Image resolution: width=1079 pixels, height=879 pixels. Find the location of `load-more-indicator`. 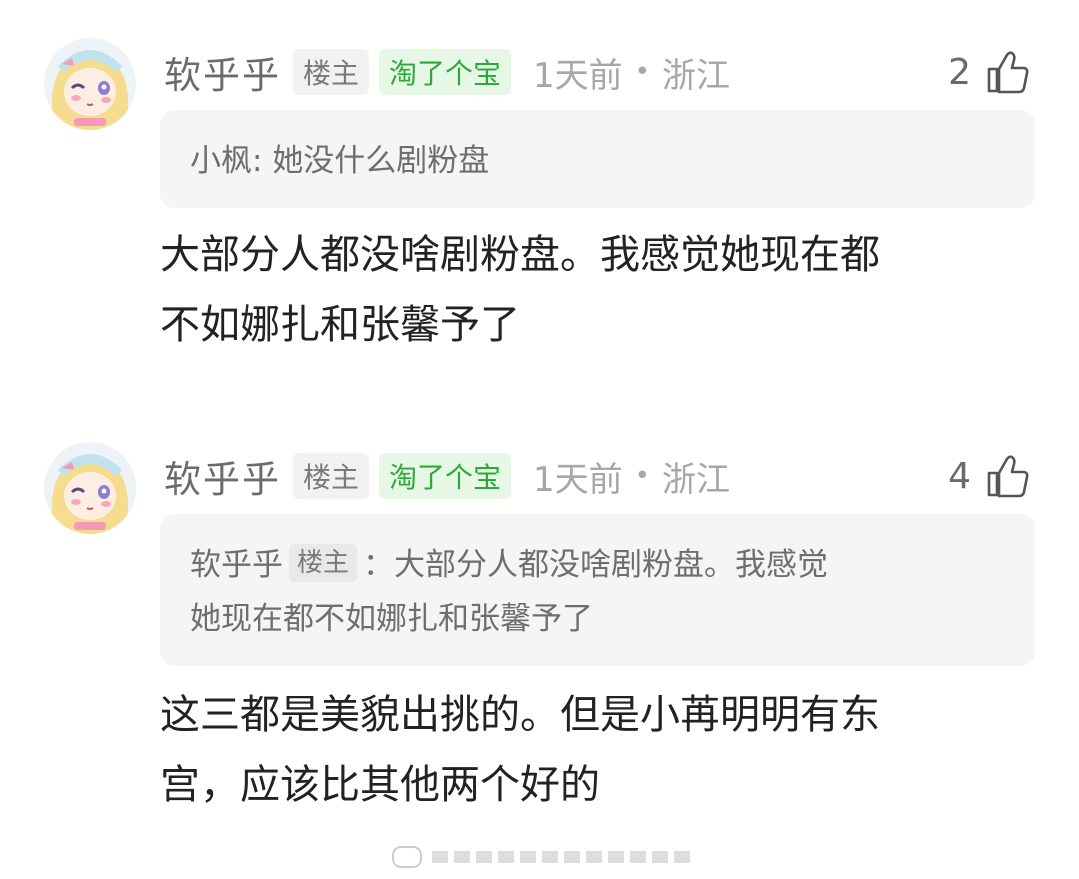

load-more-indicator is located at coordinates (542, 857).